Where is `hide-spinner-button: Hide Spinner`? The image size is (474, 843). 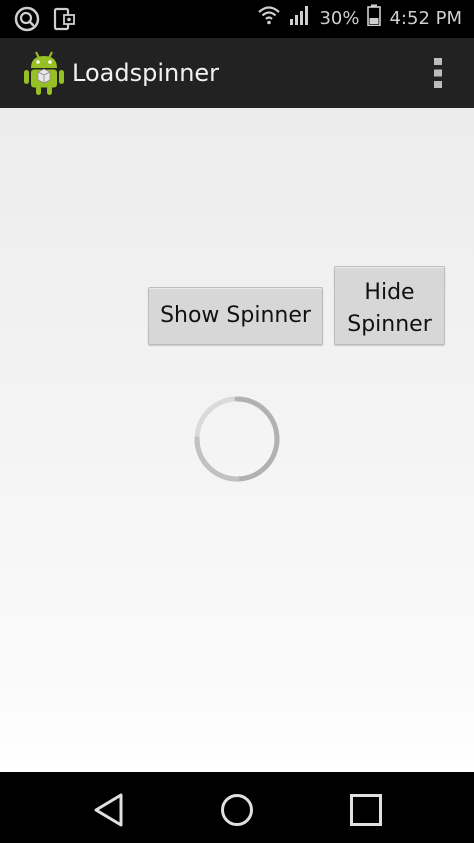
hide-spinner-button: Hide Spinner is located at coordinates (389, 305).